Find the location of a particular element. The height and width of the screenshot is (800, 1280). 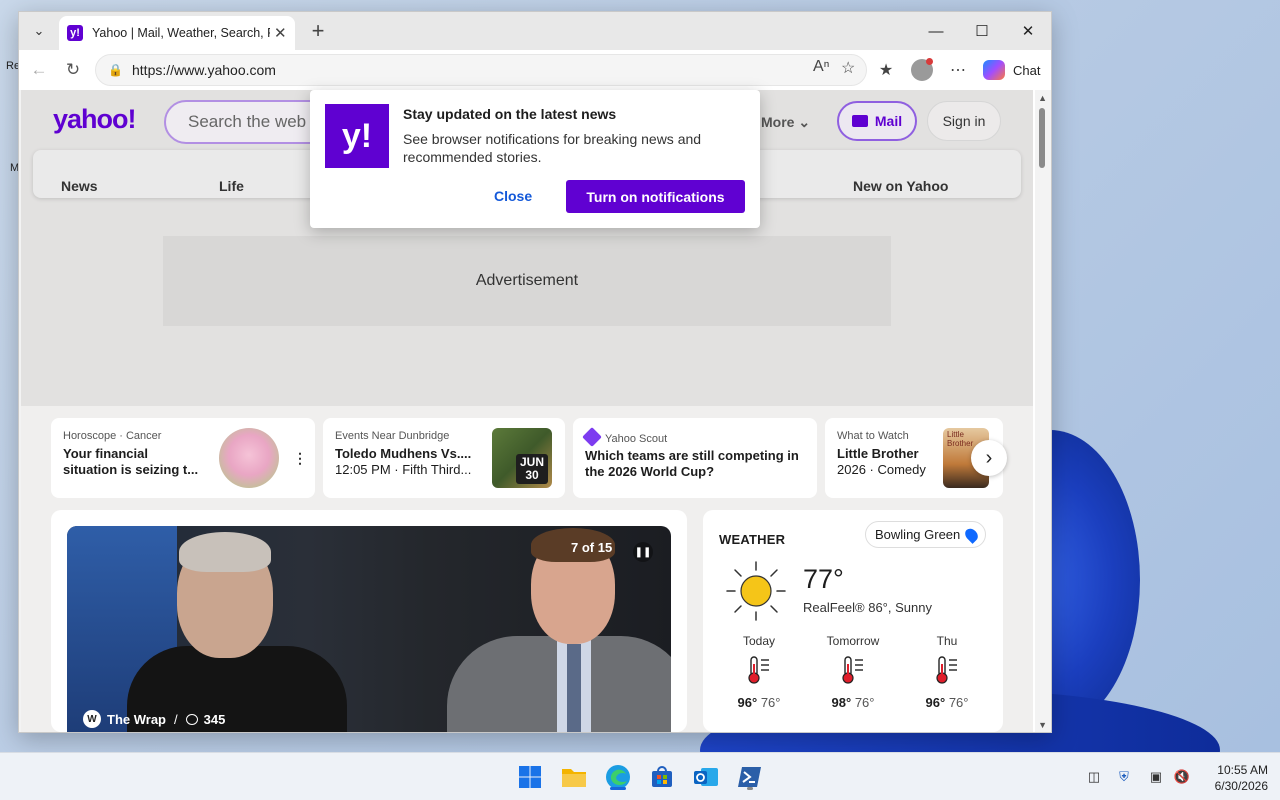

file-explorer-button is located at coordinates (574, 777).